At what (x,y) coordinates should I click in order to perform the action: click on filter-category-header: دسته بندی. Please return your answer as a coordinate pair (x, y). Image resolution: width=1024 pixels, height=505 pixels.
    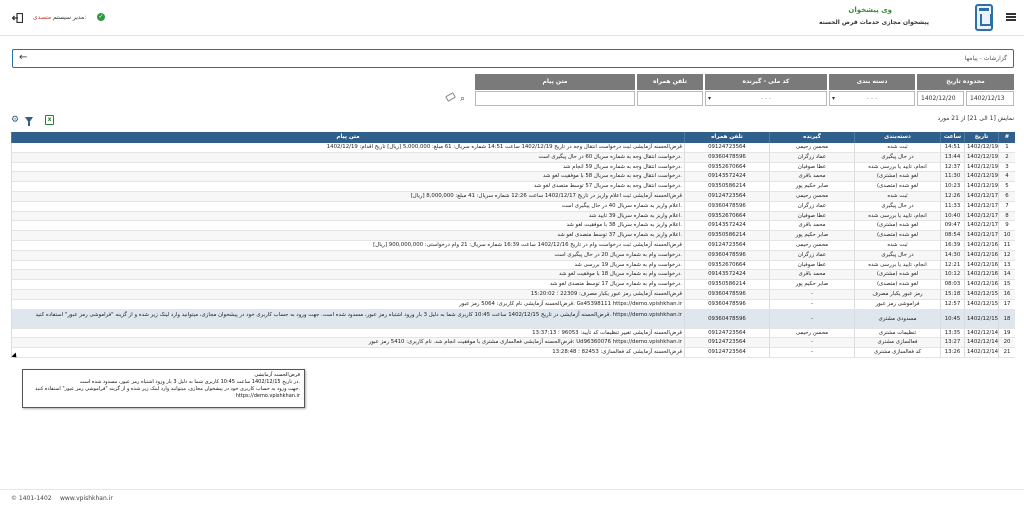
    Looking at the image, I should click on (872, 82).